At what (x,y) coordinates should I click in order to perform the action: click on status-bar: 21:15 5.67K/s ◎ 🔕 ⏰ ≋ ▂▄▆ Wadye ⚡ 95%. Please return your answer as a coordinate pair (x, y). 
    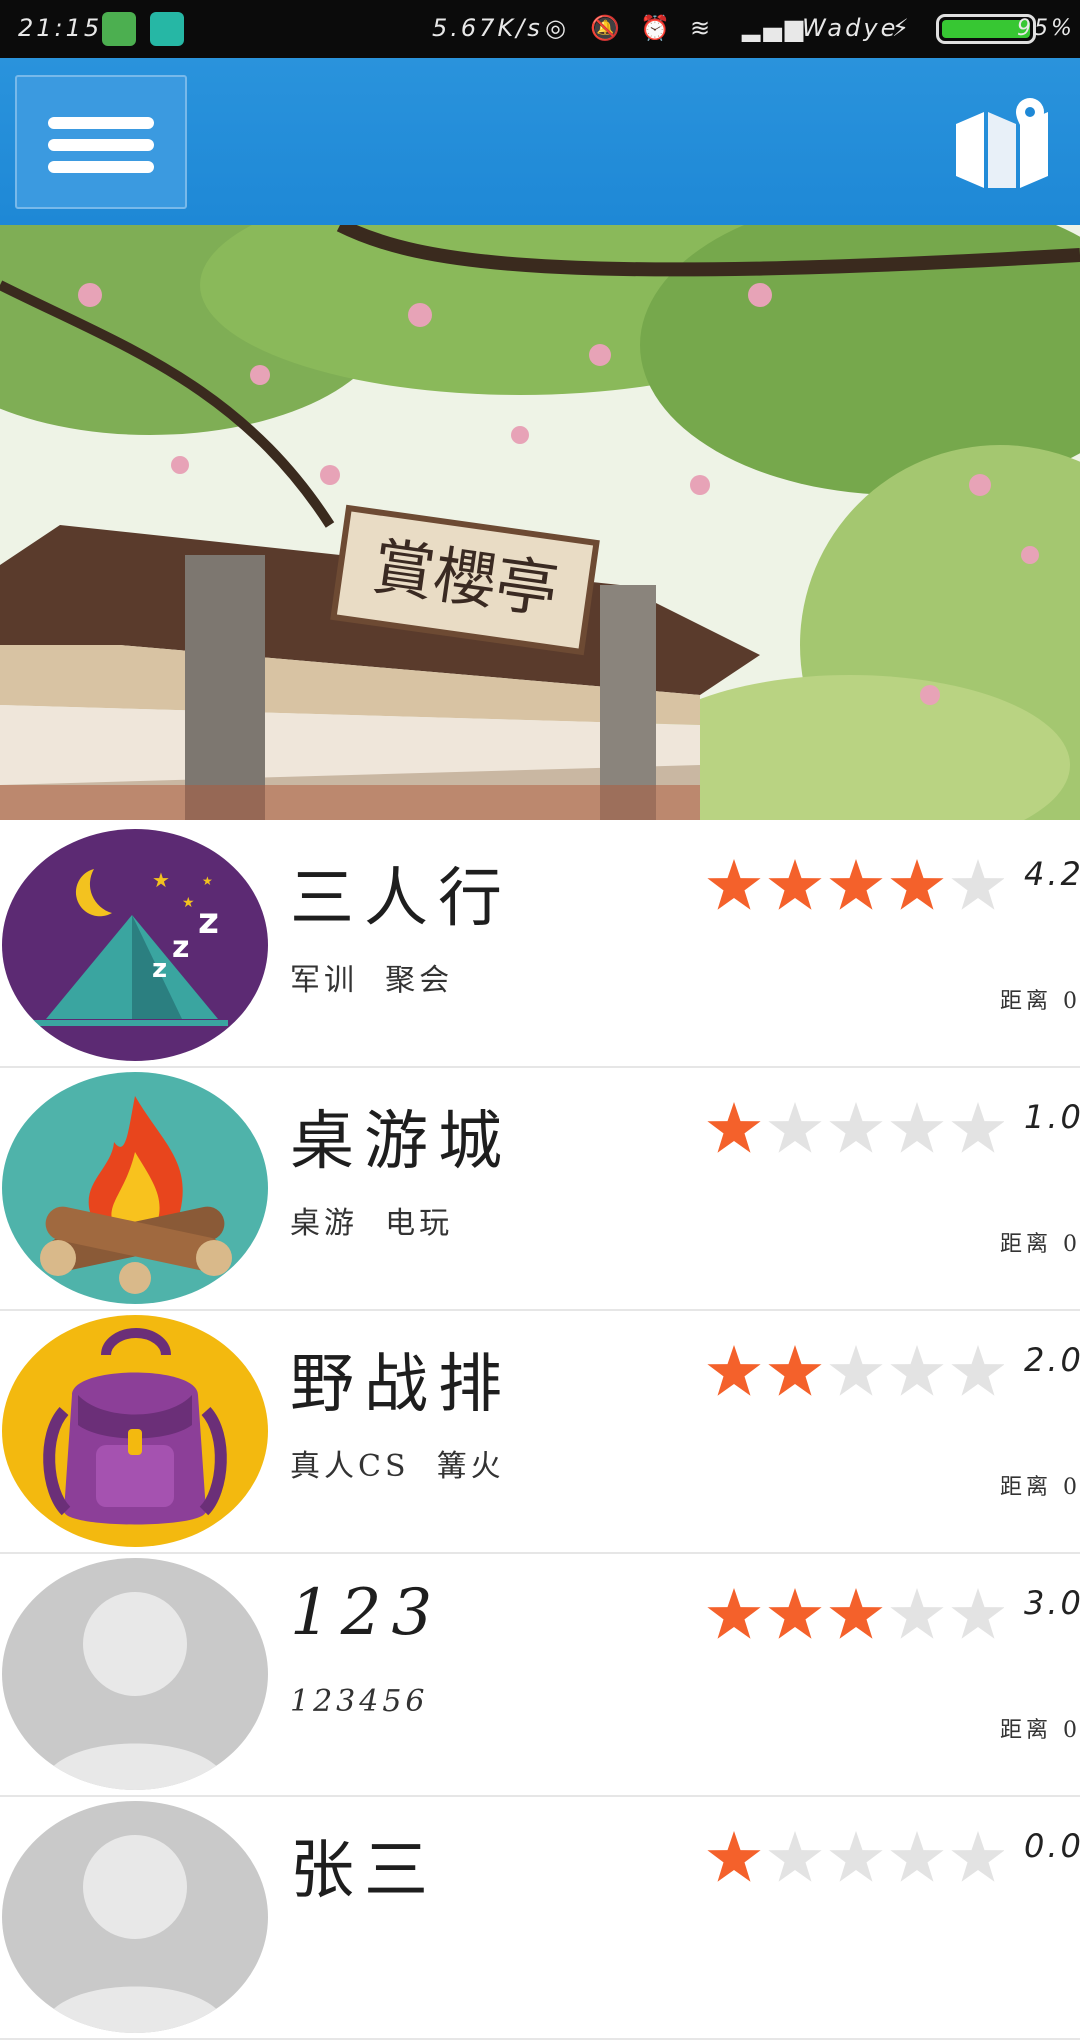
    Looking at the image, I should click on (540, 29).